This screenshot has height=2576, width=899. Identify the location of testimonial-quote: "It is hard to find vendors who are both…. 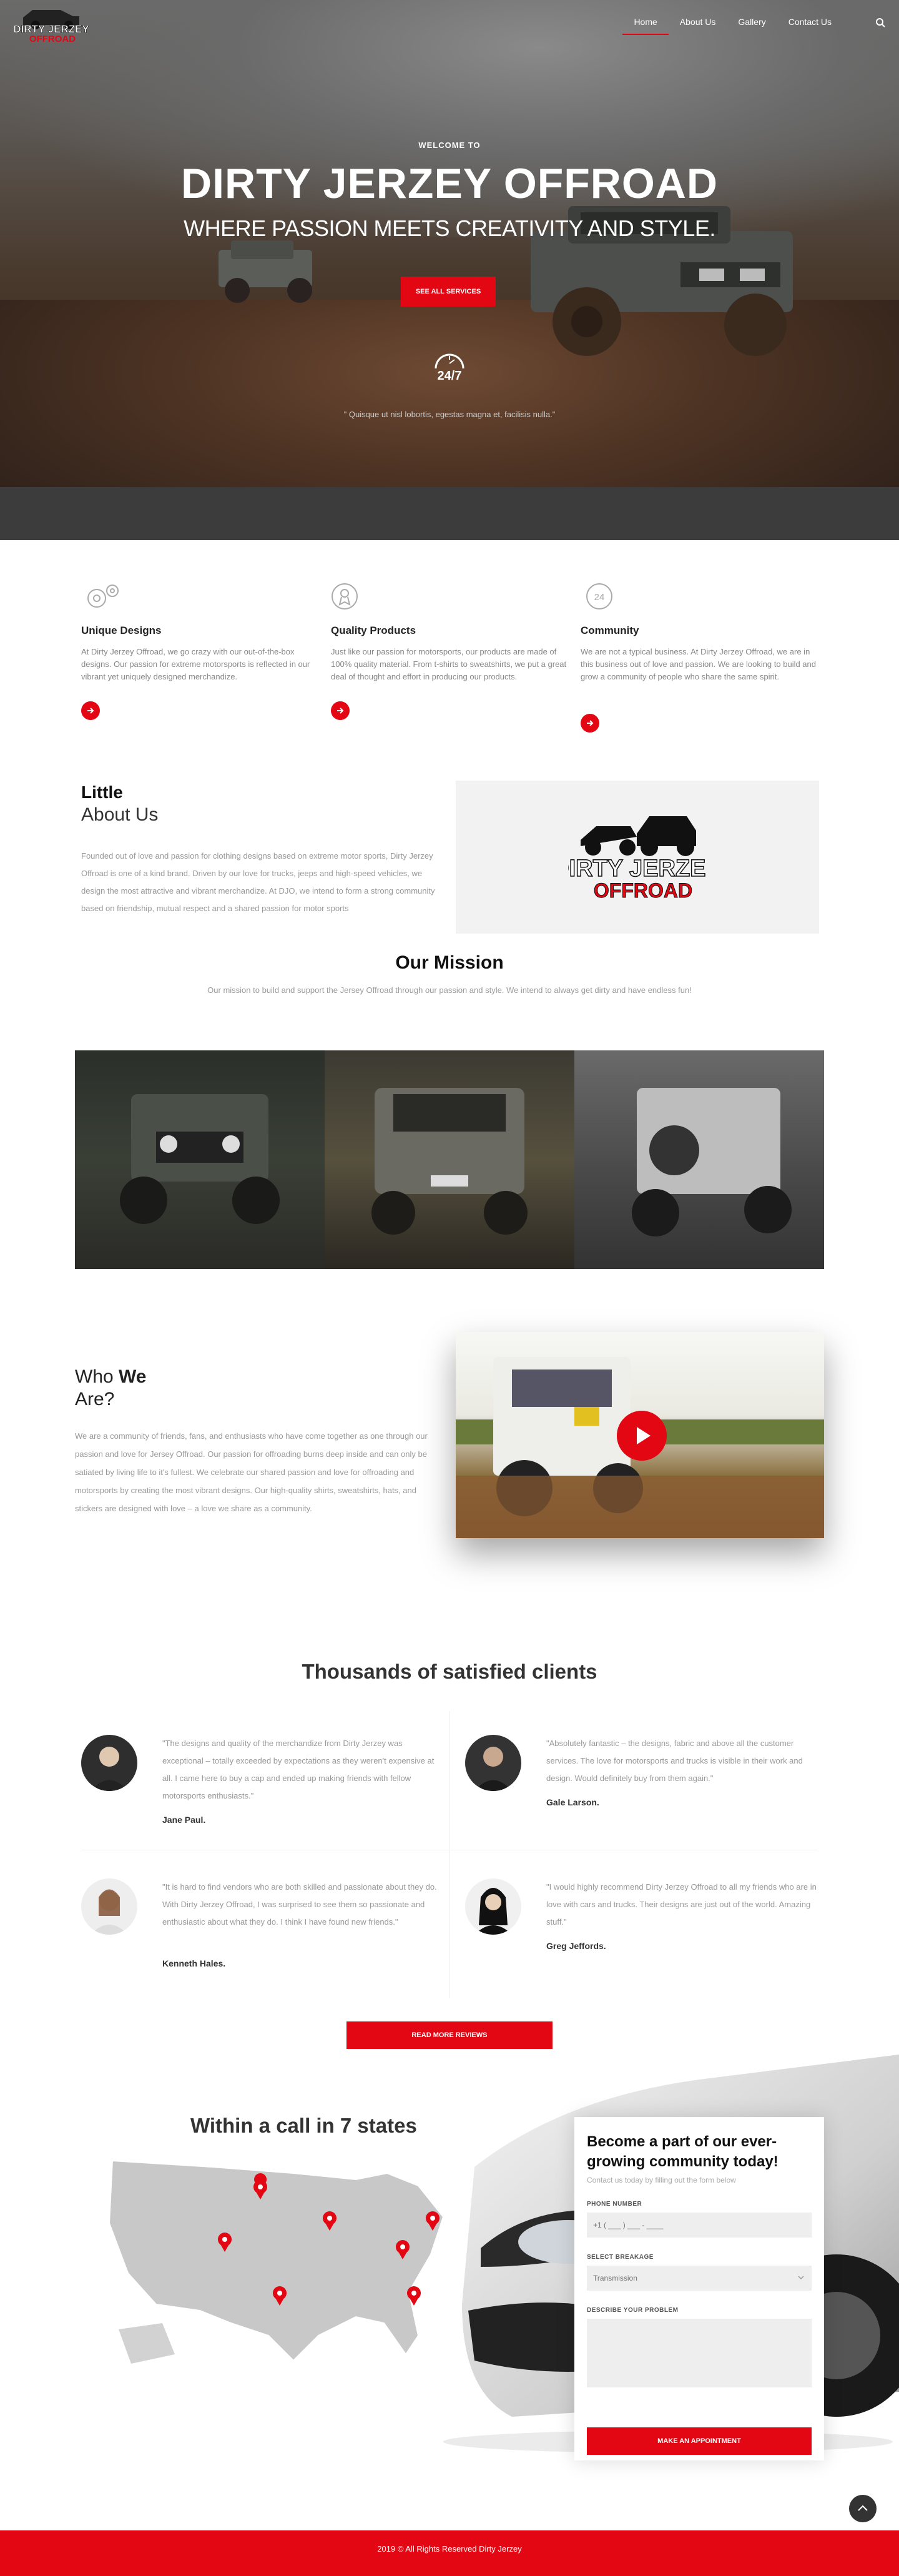
(299, 1905).